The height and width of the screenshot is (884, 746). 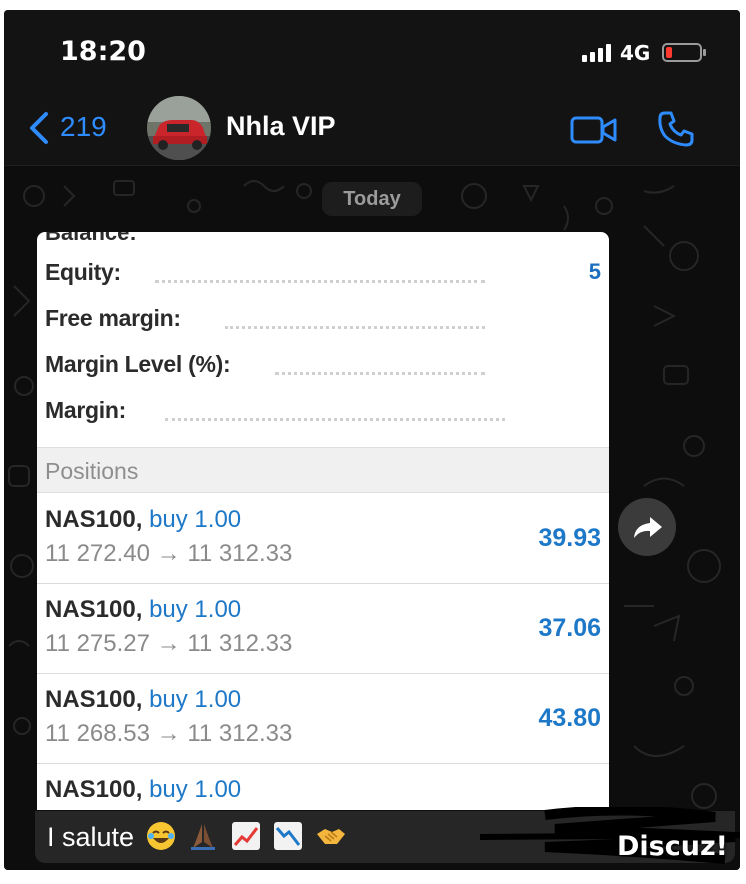 I want to click on forward-button, so click(x=647, y=527).